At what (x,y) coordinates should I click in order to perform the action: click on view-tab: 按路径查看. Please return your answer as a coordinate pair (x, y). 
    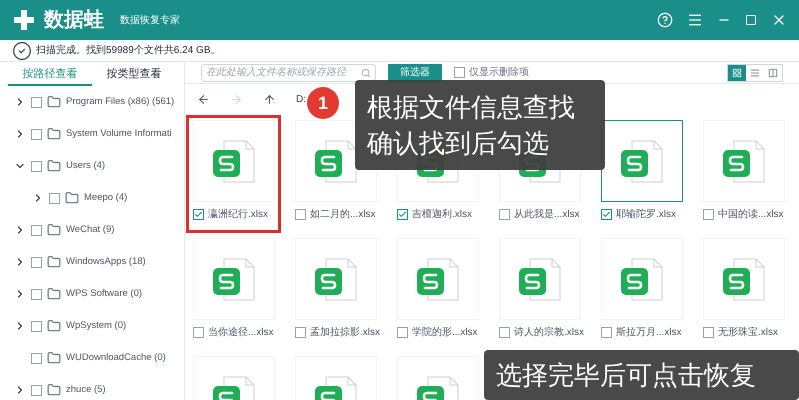
    Looking at the image, I should click on (50, 75).